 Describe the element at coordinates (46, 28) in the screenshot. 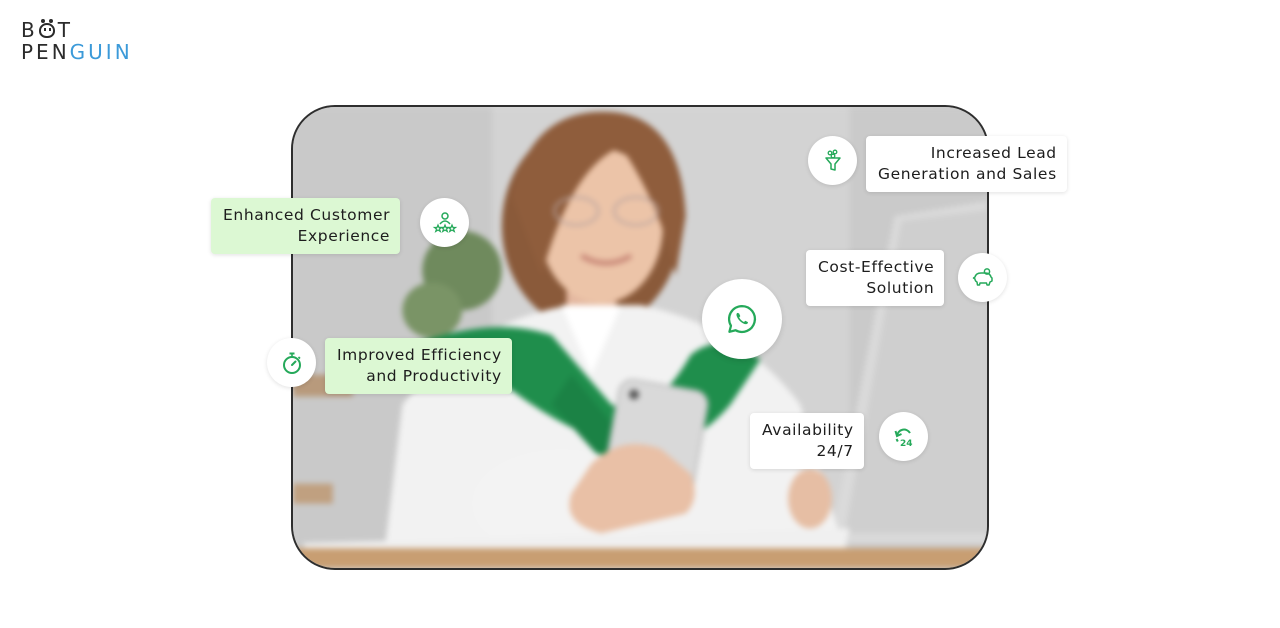

I see `bot-face-icon` at that location.